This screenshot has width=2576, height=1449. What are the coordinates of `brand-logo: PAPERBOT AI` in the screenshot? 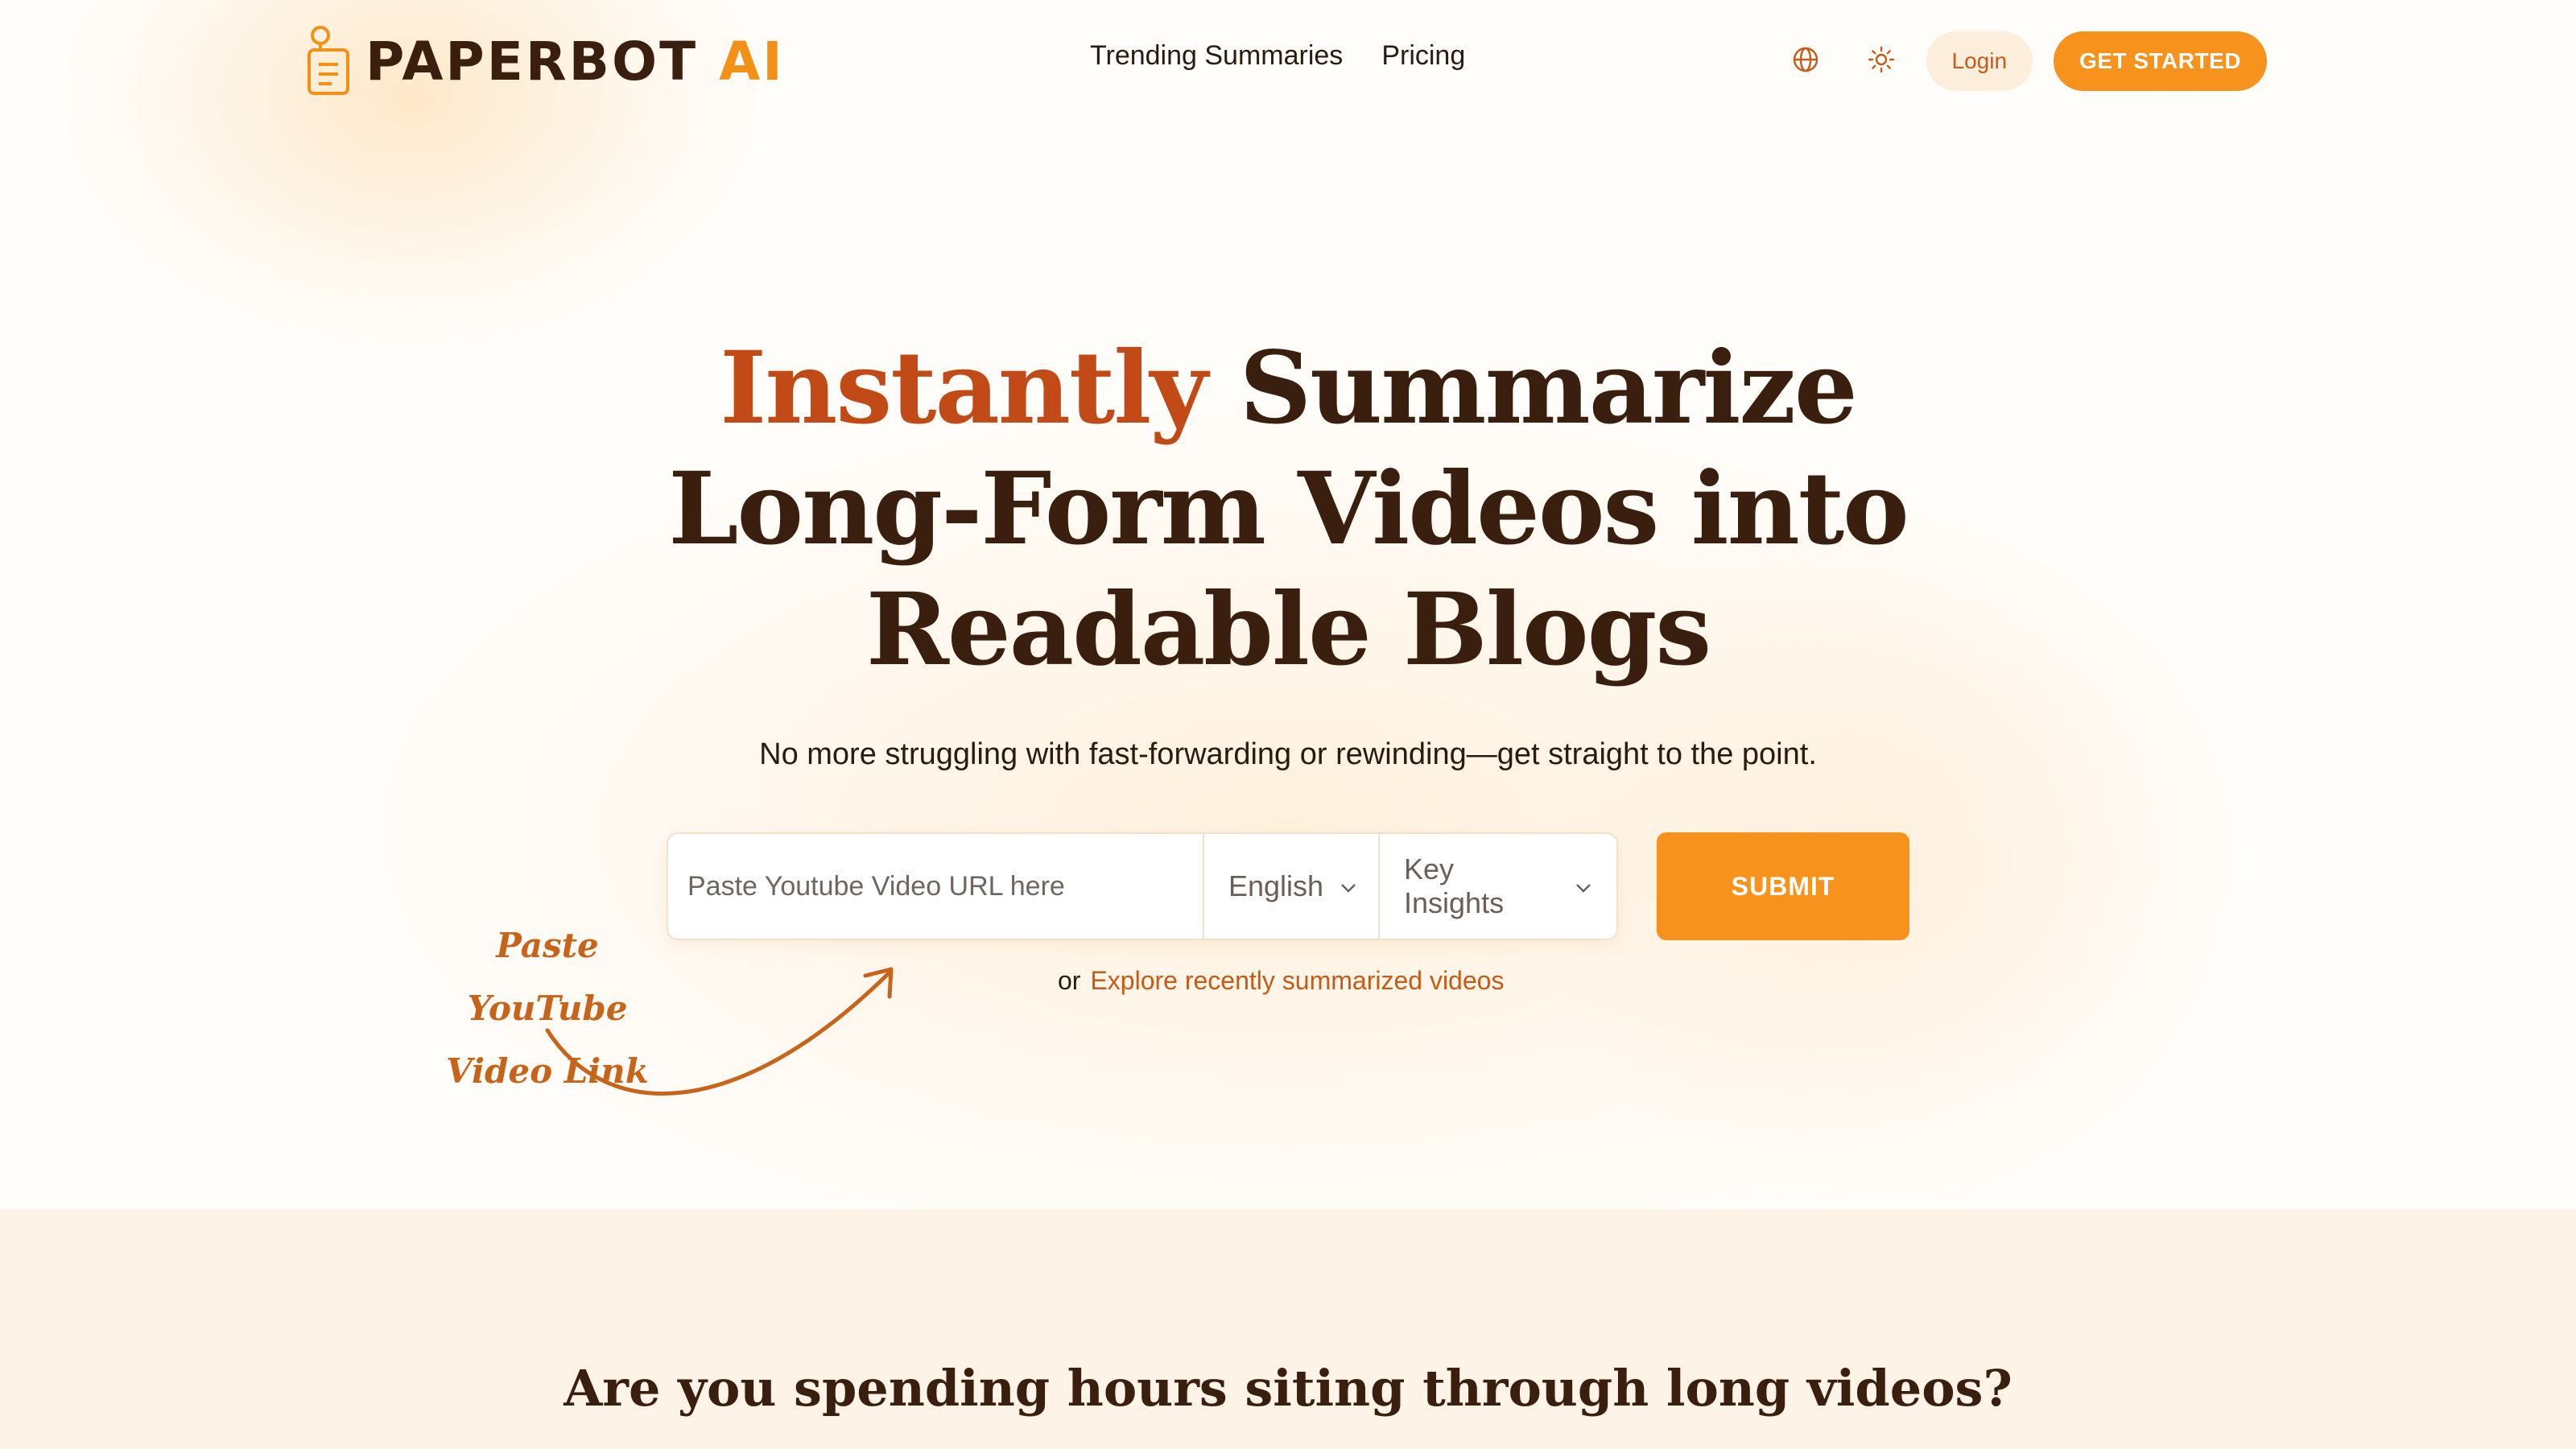 It's located at (545, 61).